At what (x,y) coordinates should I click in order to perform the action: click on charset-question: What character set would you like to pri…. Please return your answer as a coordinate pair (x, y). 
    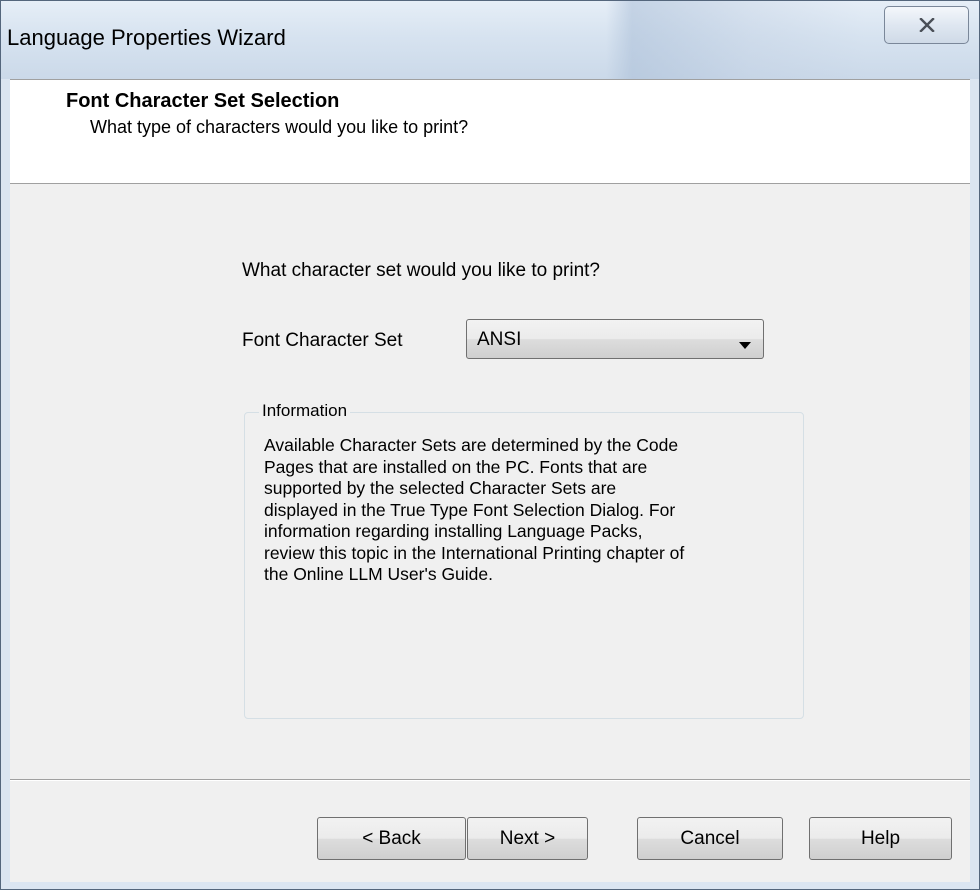
    Looking at the image, I should click on (421, 270).